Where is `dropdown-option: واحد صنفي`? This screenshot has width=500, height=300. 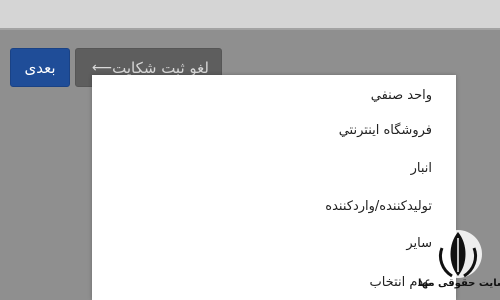
dropdown-option: واحد صنفي is located at coordinates (401, 95).